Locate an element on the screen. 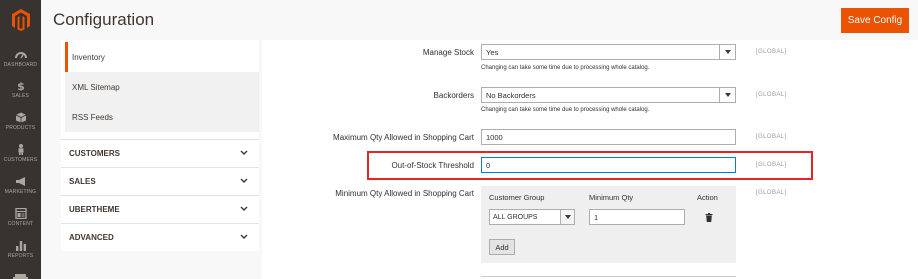 This screenshot has width=918, height=279. dollar-icon: $ is located at coordinates (21, 85).